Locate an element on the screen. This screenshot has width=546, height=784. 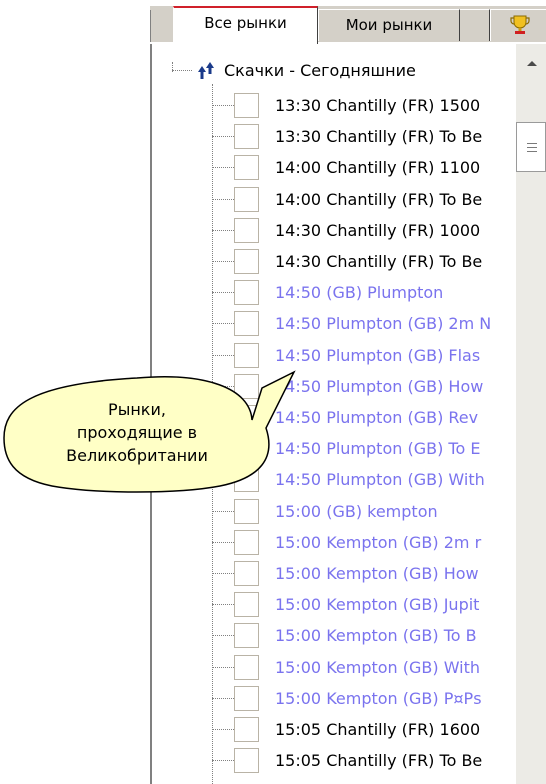
market-row: 15:00 Kempton (GB) To B is located at coordinates (364, 635).